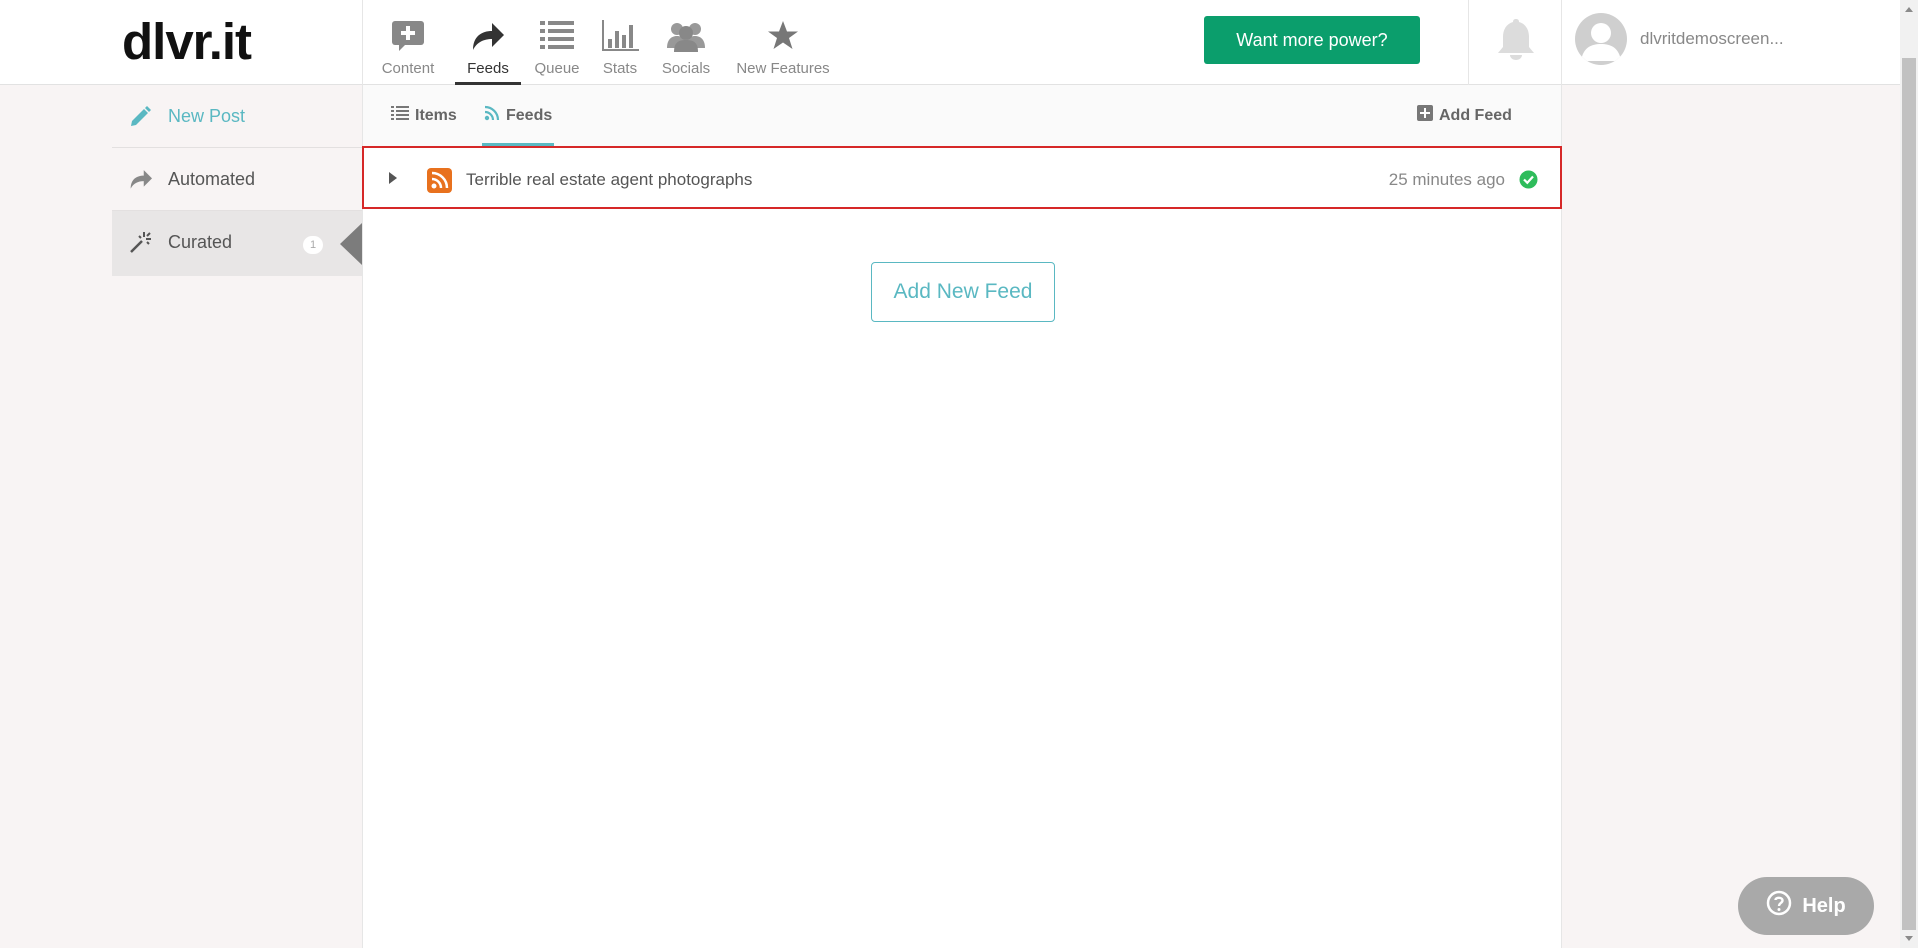 This screenshot has width=1918, height=948. What do you see at coordinates (963, 292) in the screenshot?
I see `add-new-feed-button: Add New Feed` at bounding box center [963, 292].